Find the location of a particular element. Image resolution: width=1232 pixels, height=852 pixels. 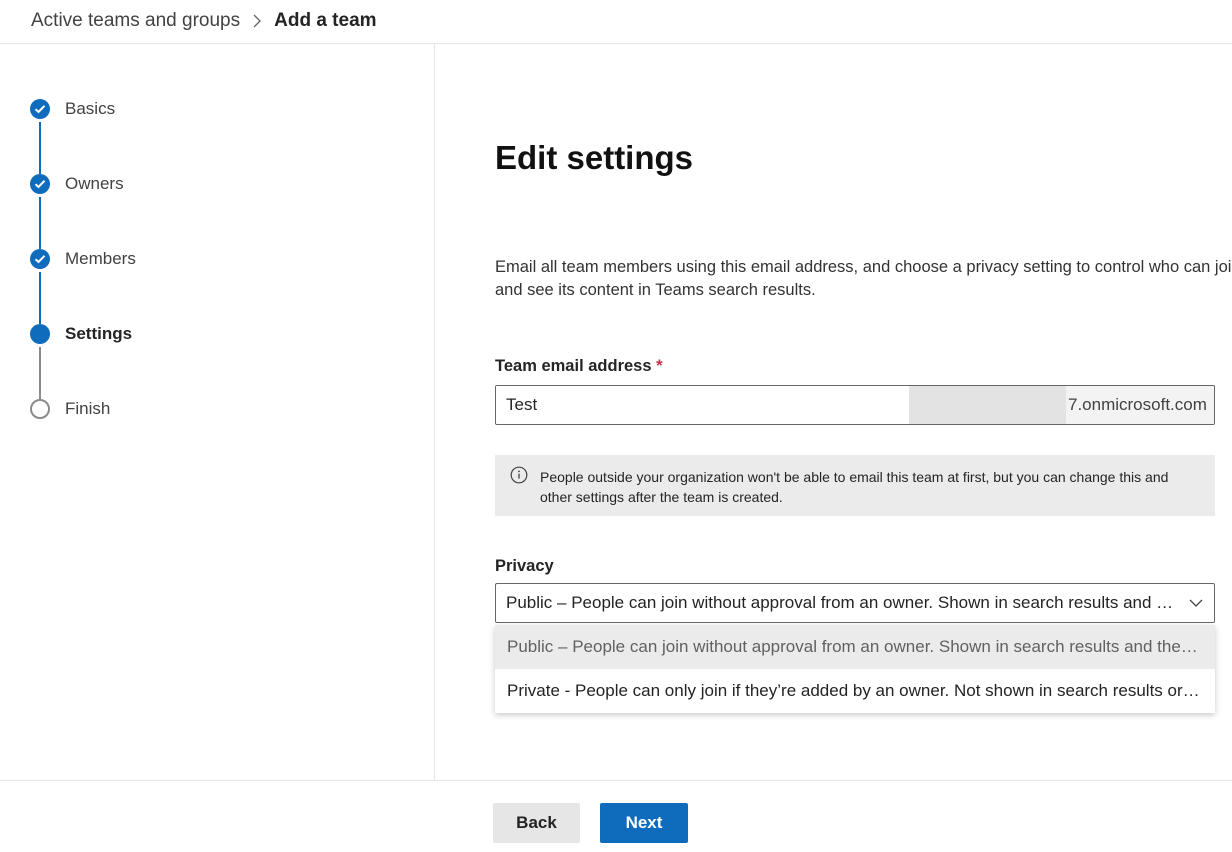

redacted-region is located at coordinates (987, 405).